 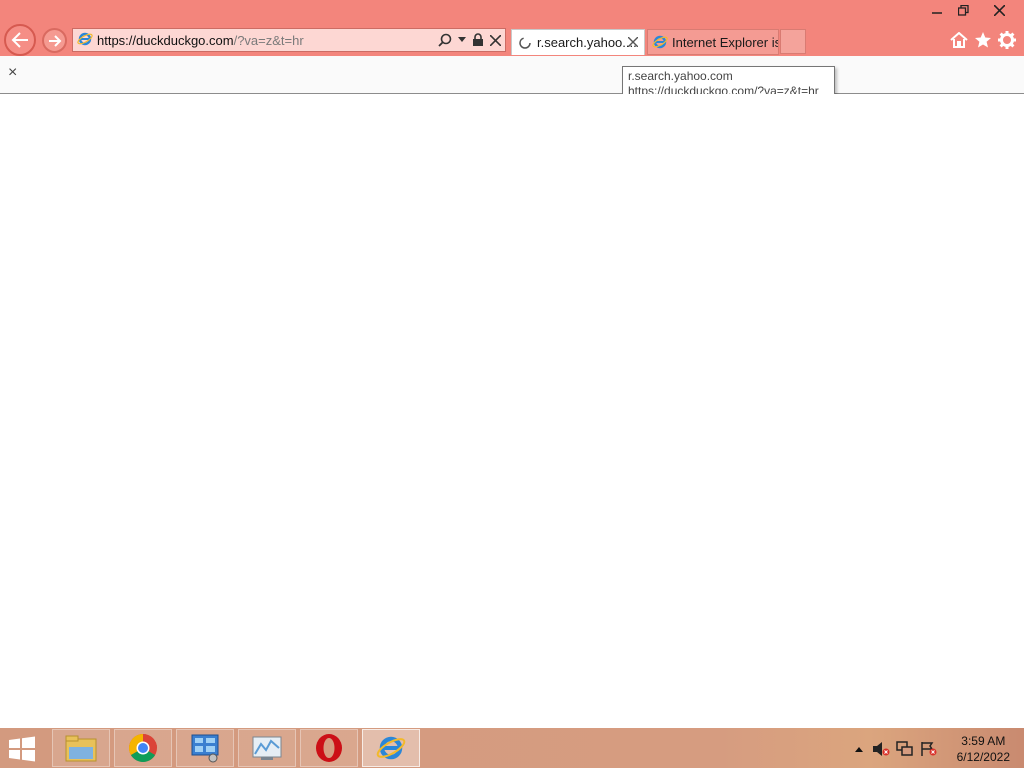 I want to click on home-button, so click(x=959, y=40).